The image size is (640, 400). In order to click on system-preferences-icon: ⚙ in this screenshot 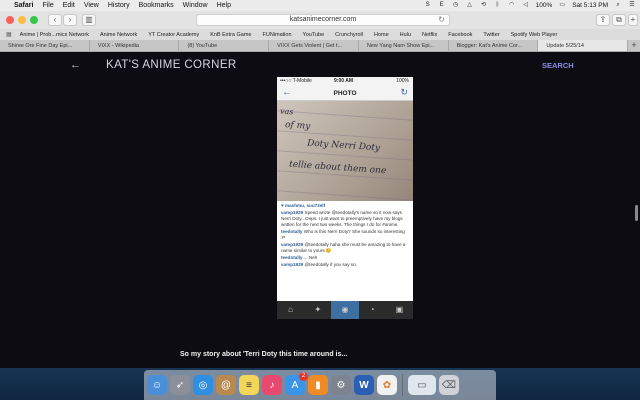, I will do `click(341, 385)`.